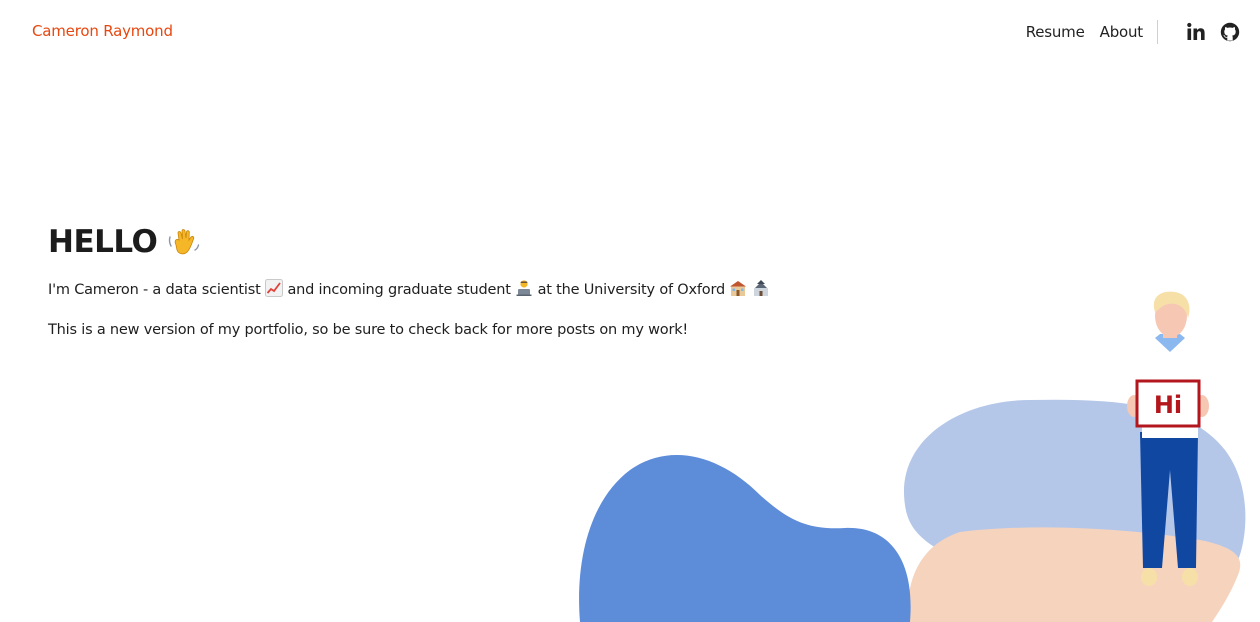 The width and height of the screenshot is (1260, 622). I want to click on nav-resume-link: Resume, so click(1055, 32).